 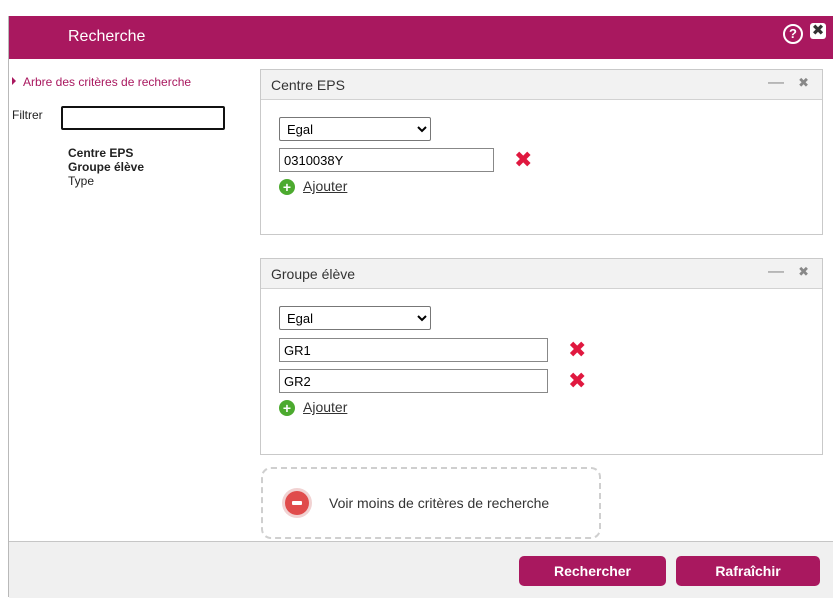 I want to click on minus-circle-icon, so click(x=297, y=503).